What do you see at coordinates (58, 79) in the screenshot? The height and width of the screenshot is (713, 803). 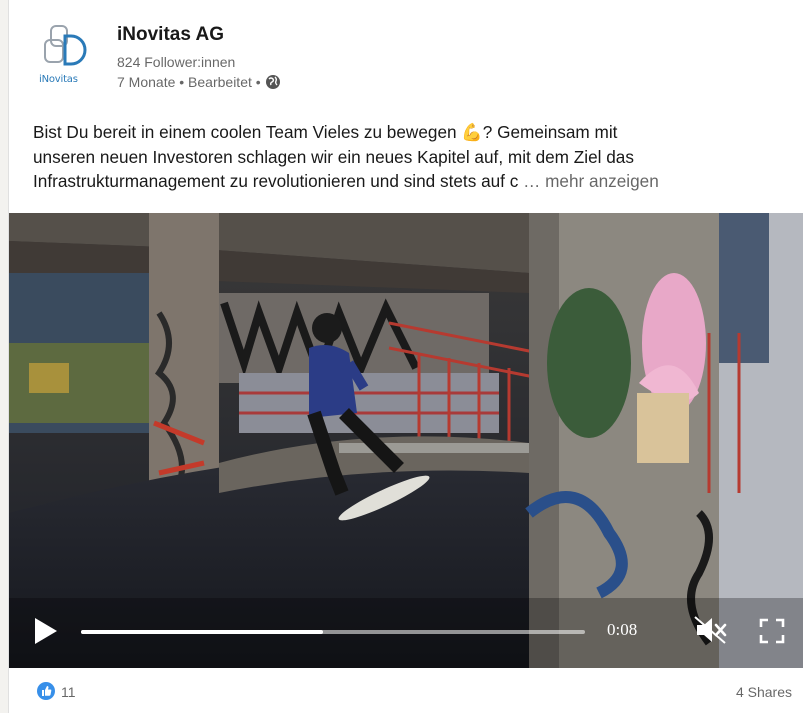 I see `logo-text: iNovitas` at bounding box center [58, 79].